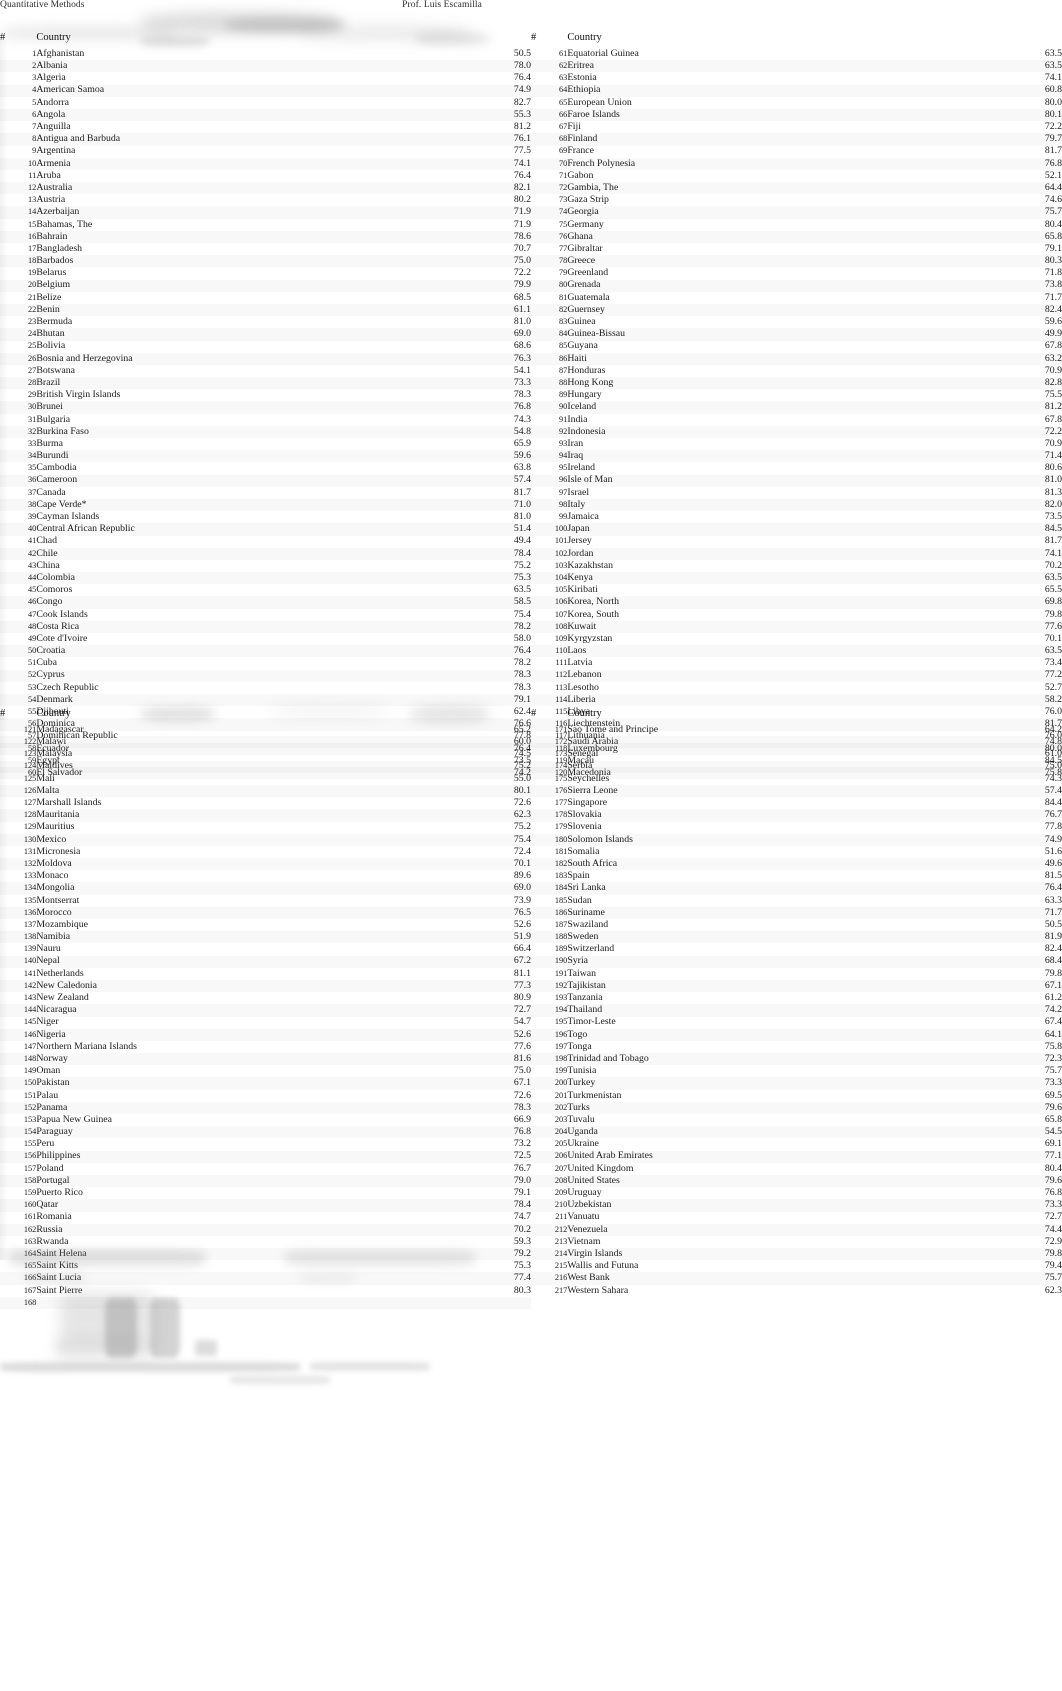 The image size is (1062, 1691). Describe the element at coordinates (74, 1119) in the screenshot. I see `country-name: Papua New Guinea` at that location.